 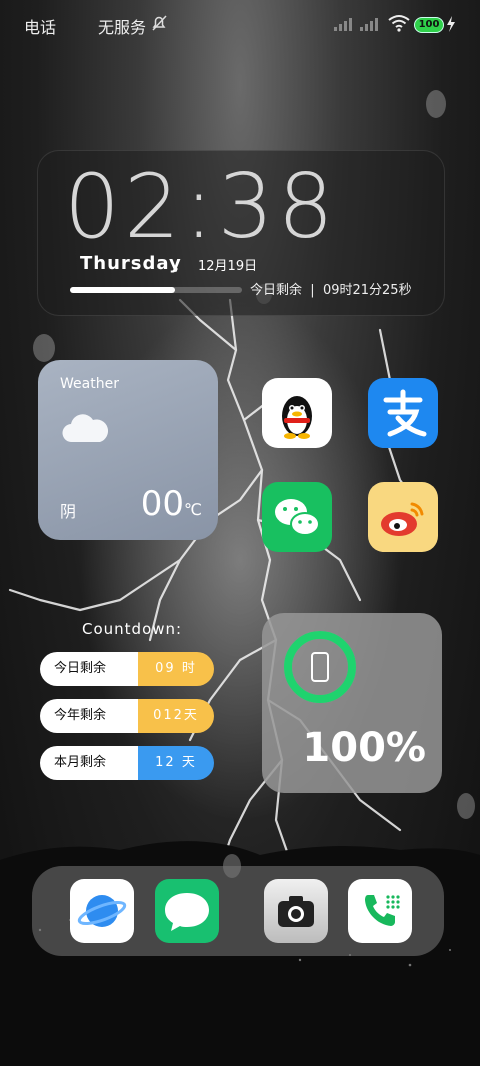 I want to click on messages-app, so click(x=187, y=911).